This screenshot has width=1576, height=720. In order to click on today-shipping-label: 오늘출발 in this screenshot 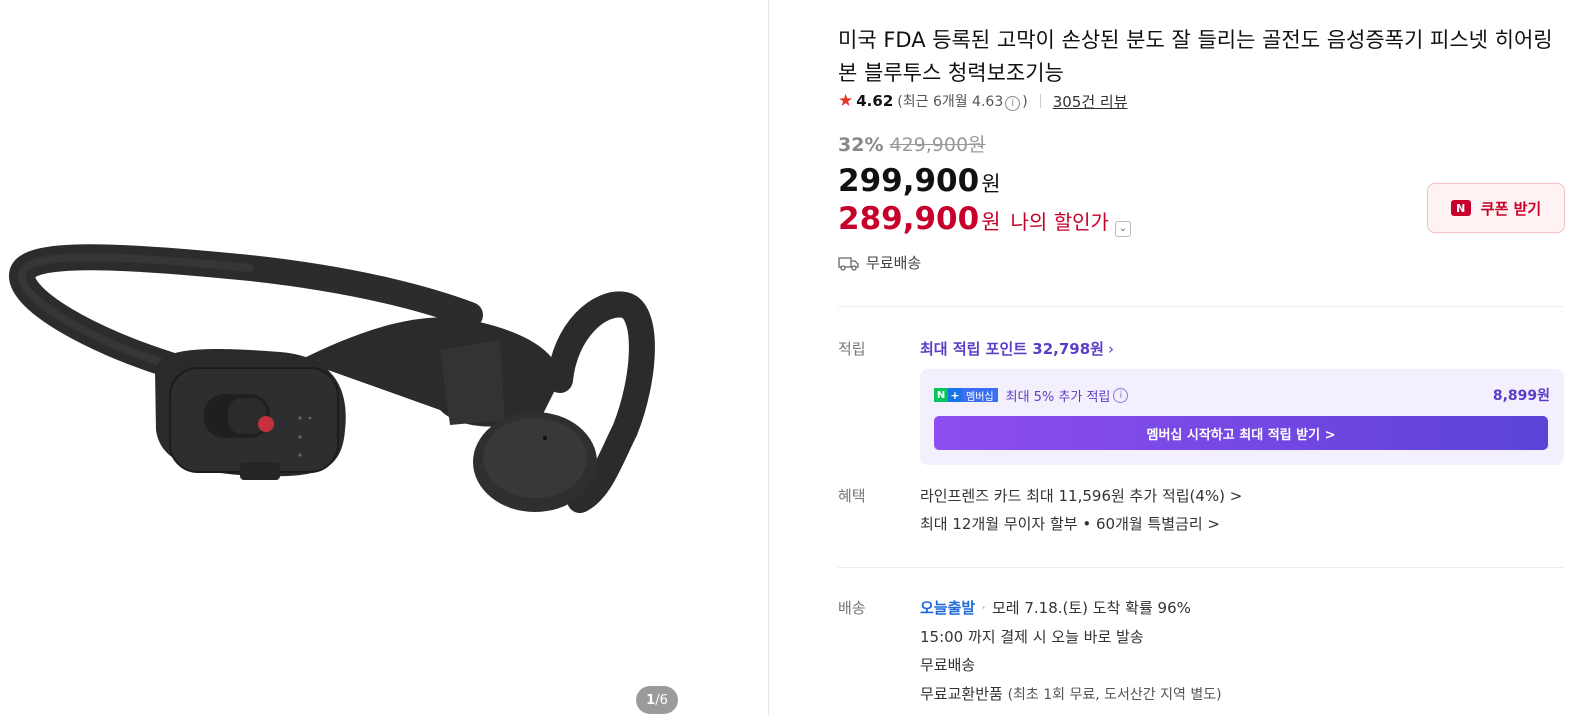, I will do `click(948, 608)`.